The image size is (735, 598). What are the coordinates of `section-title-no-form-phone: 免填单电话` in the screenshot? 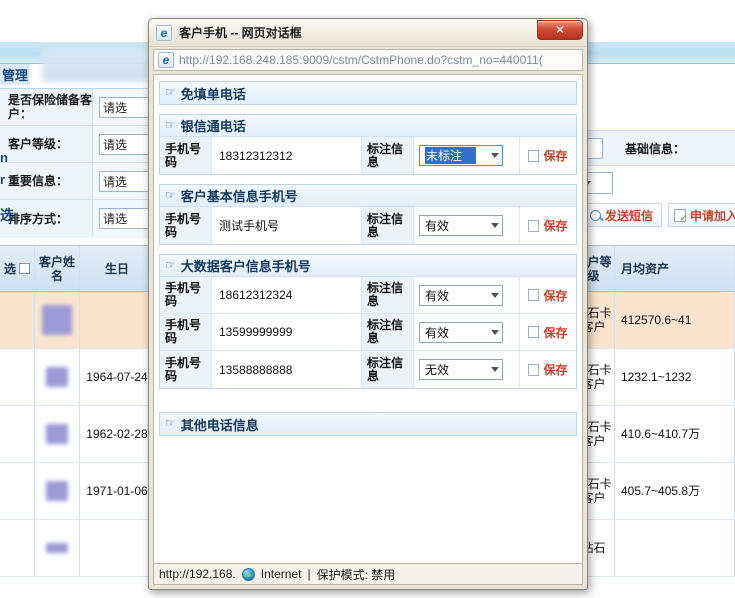 It's located at (213, 94).